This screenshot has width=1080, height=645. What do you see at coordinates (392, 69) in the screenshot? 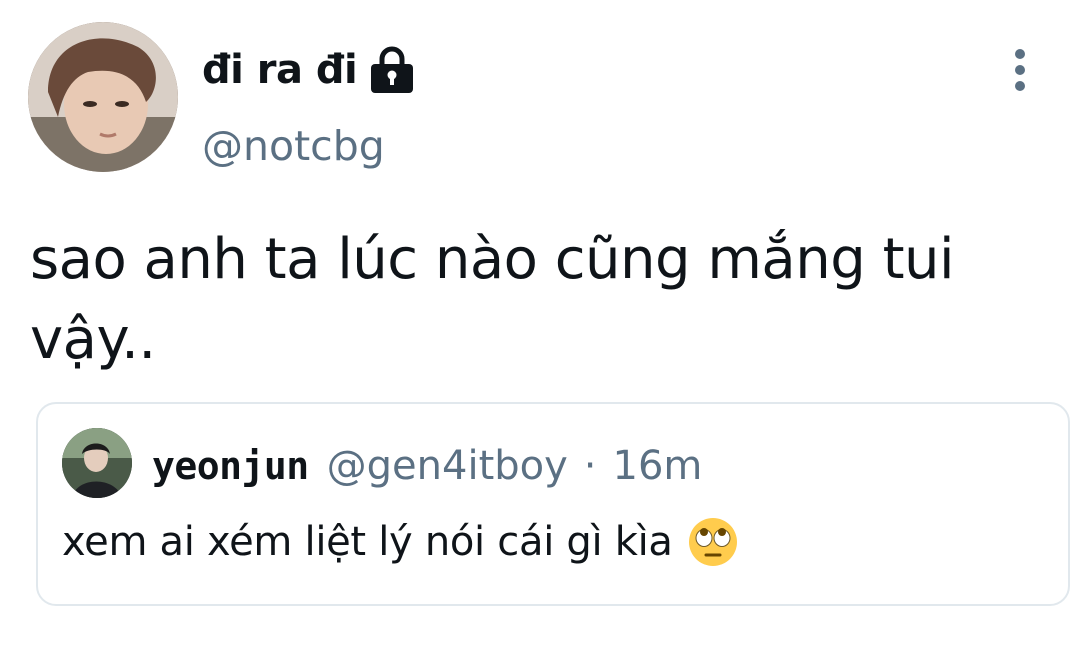
I see `lock-icon` at bounding box center [392, 69].